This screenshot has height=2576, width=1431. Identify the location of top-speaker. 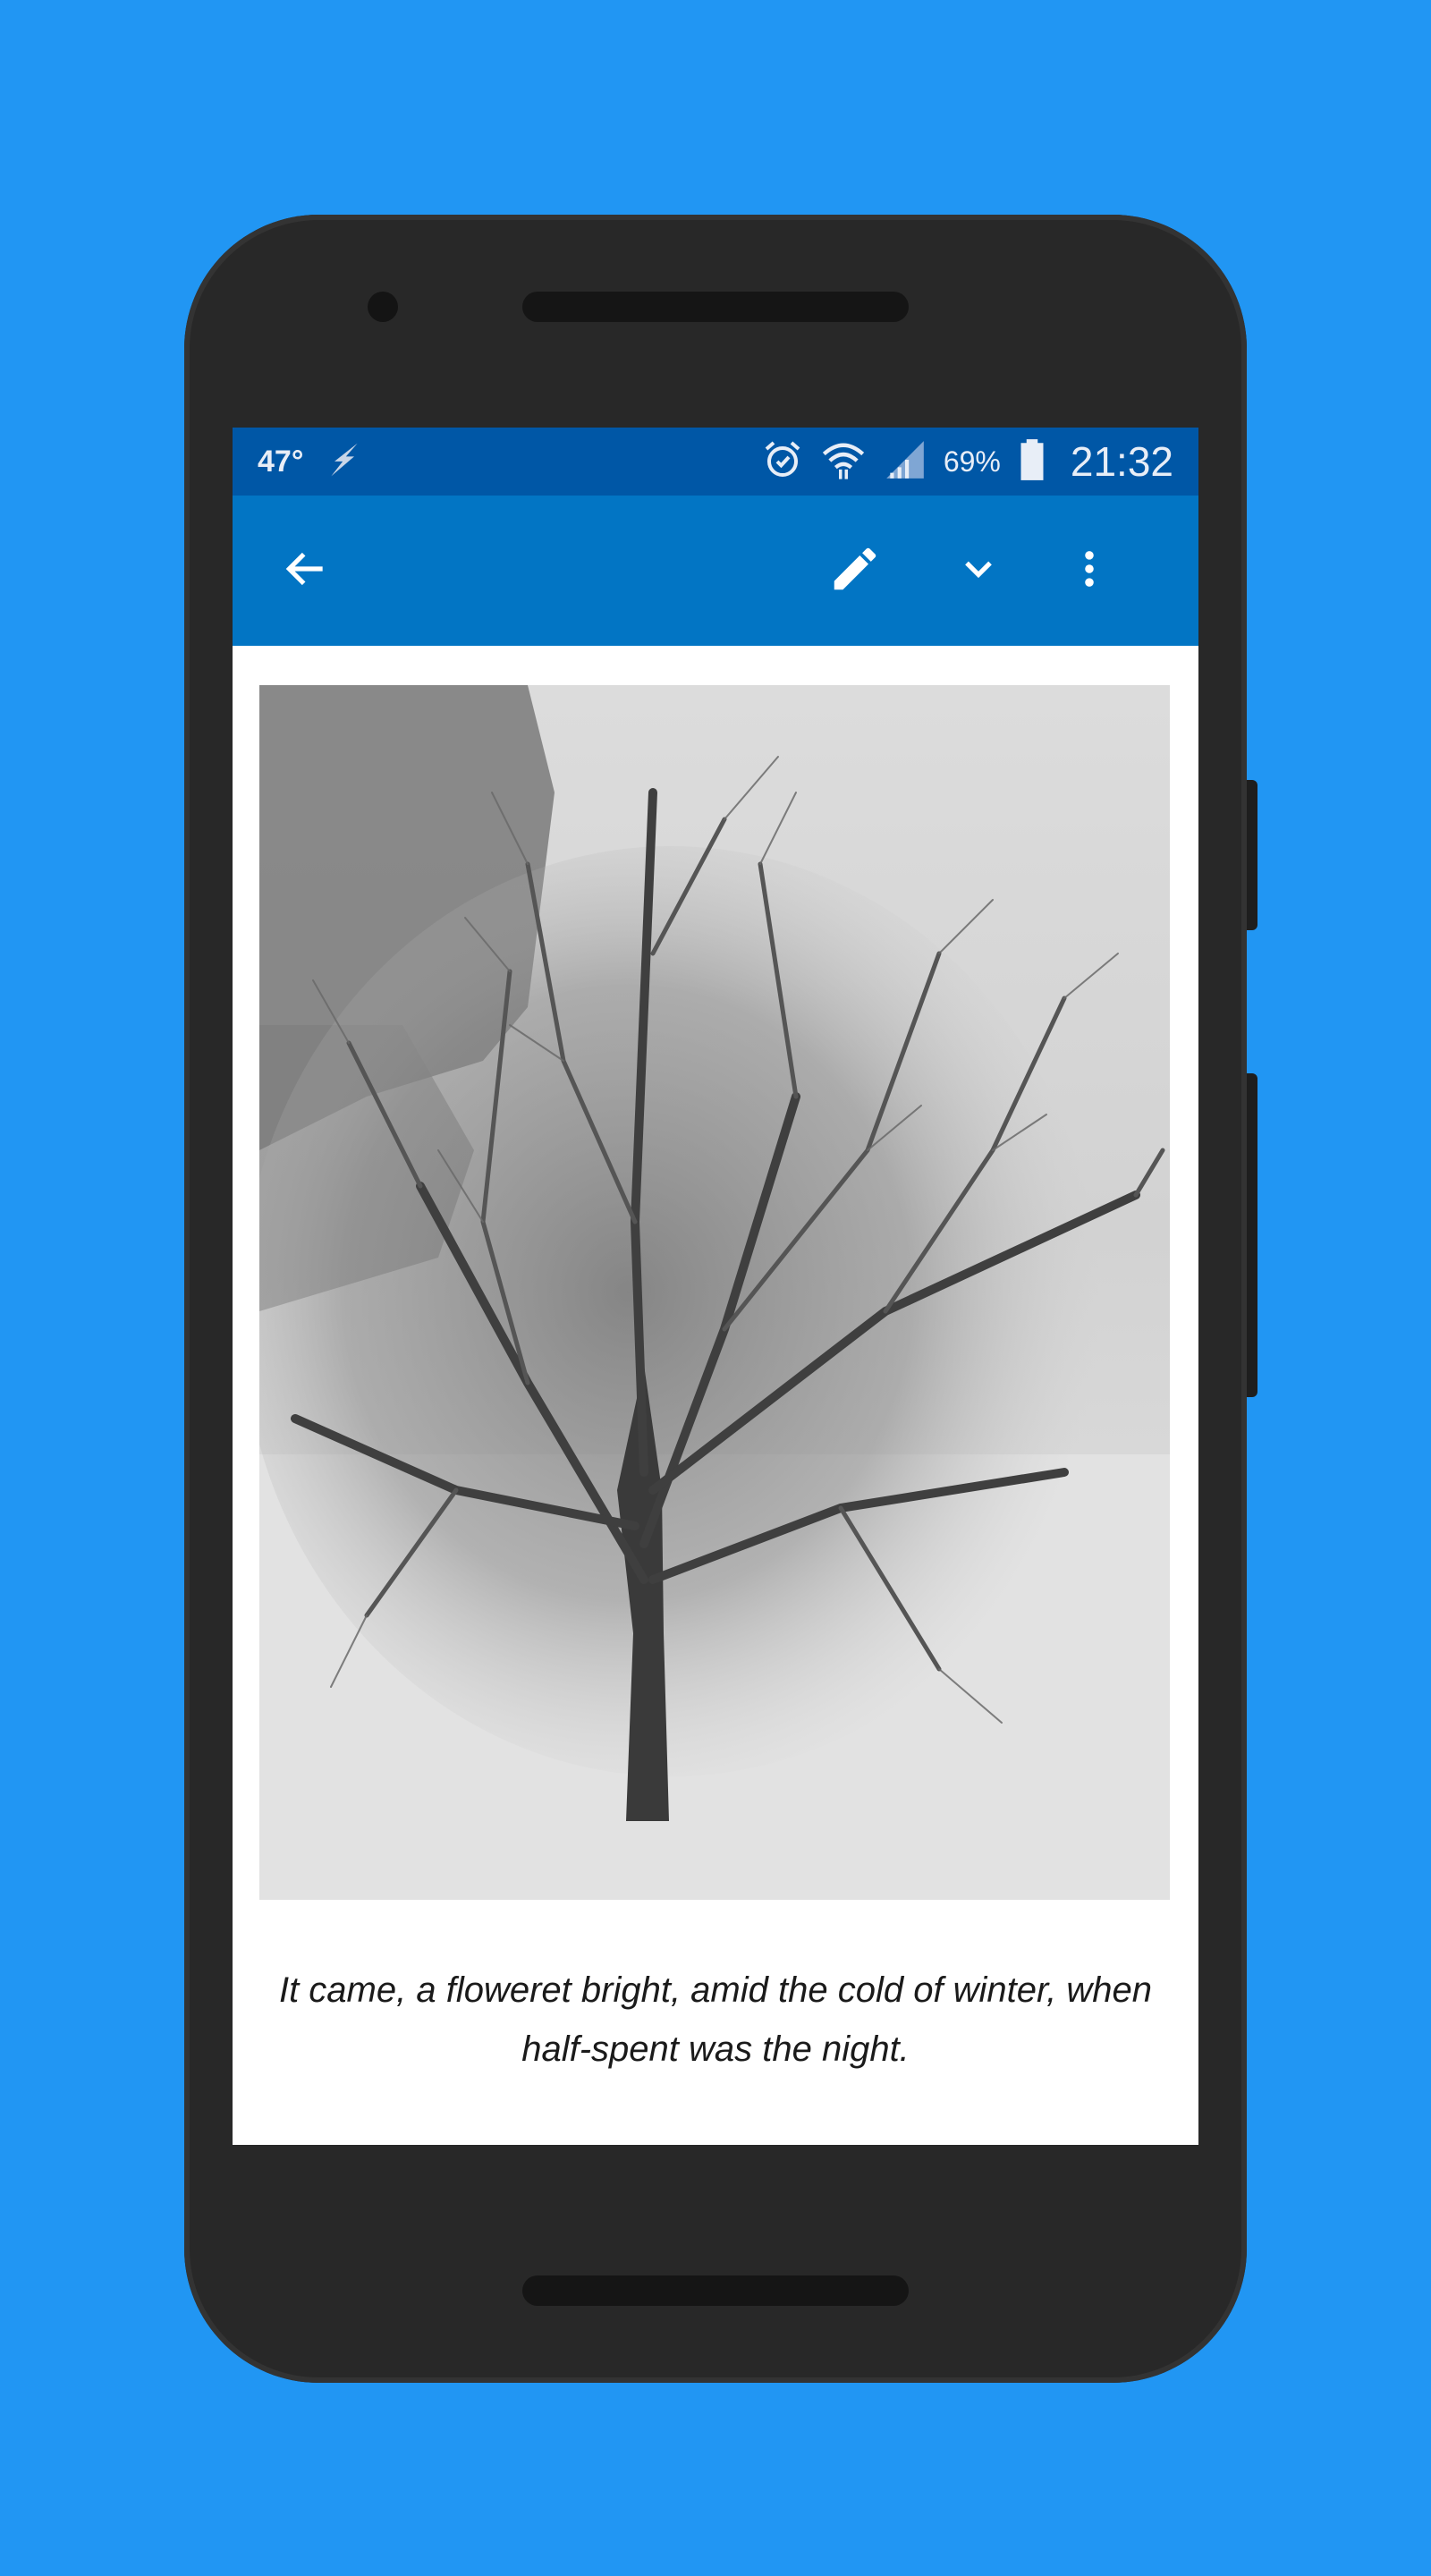
(716, 307).